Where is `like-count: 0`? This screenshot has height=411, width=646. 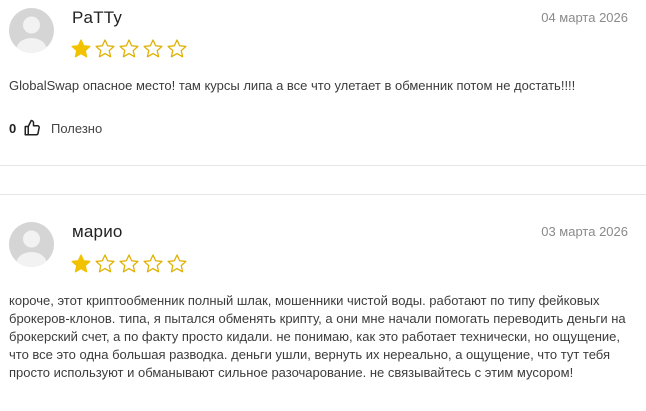 like-count: 0 is located at coordinates (13, 128).